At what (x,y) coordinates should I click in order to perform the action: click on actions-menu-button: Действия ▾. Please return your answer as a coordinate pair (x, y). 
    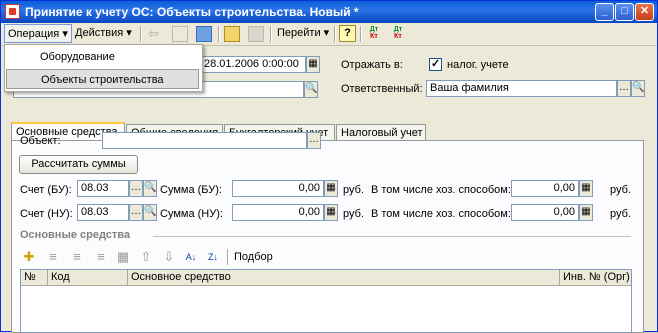
    Looking at the image, I should click on (103, 33).